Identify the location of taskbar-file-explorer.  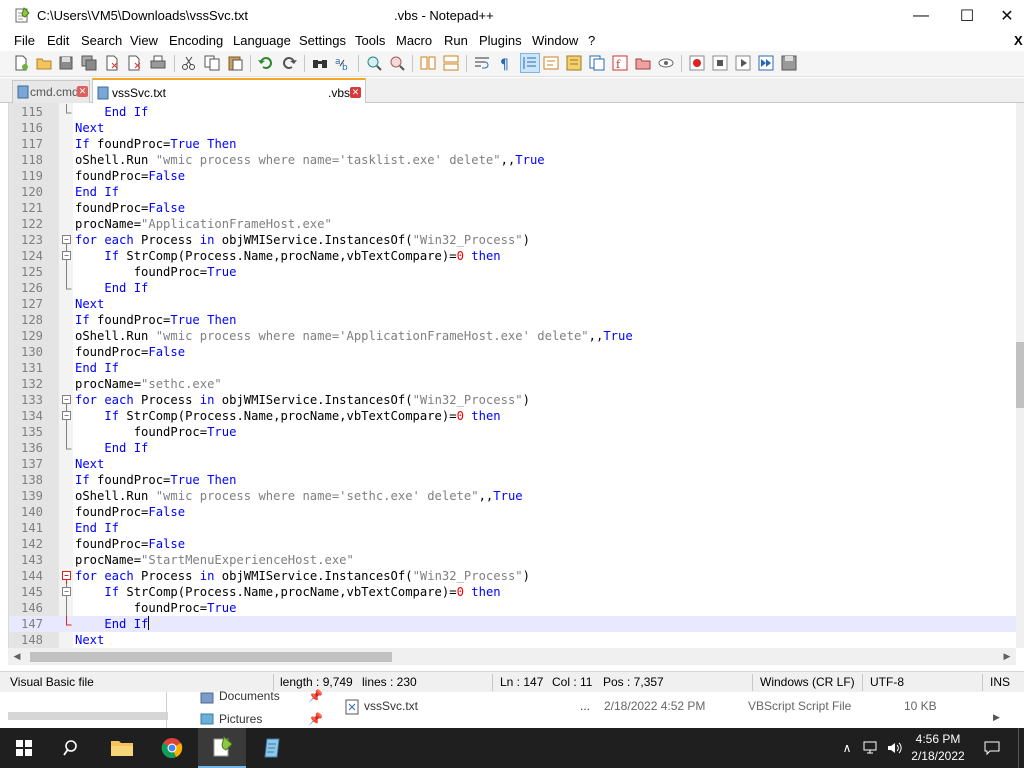
(122, 748).